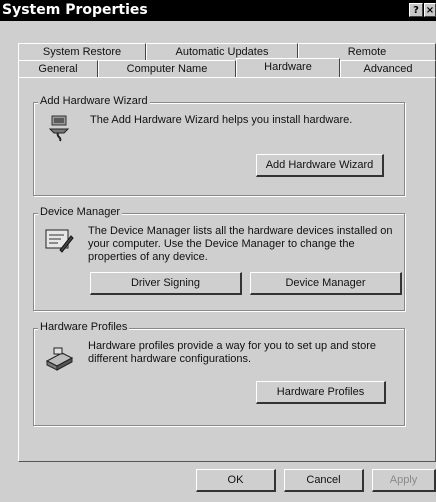 This screenshot has width=436, height=502. Describe the element at coordinates (288, 68) in the screenshot. I see `tab-hardware: Hardware` at that location.